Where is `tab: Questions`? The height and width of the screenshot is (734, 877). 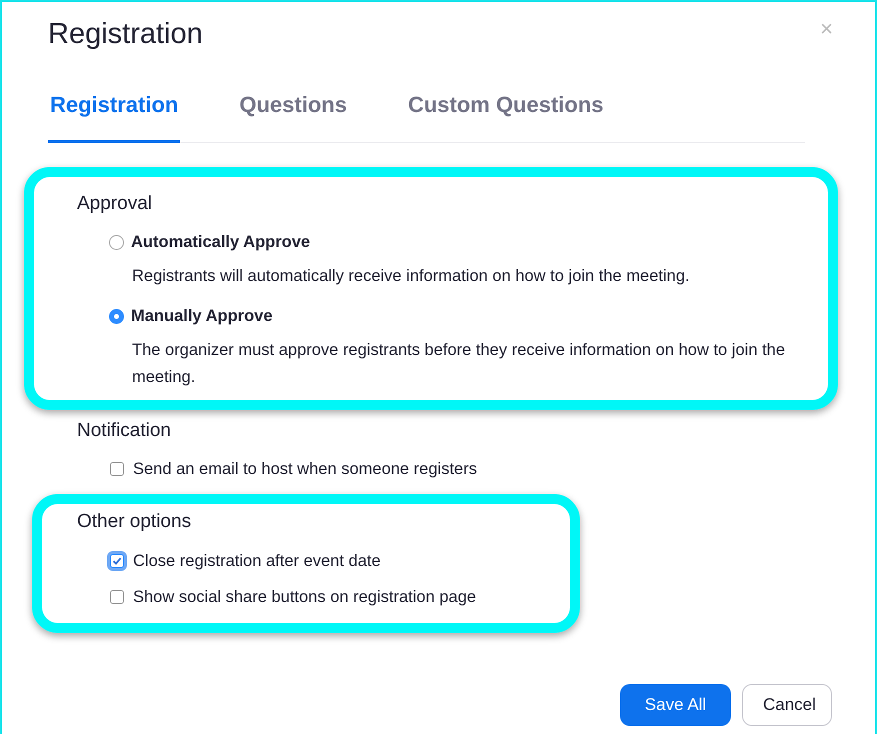 tab: Questions is located at coordinates (293, 116).